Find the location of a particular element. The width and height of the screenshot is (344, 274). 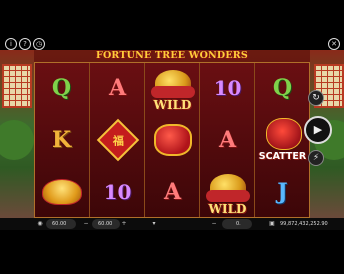

win-value: 0. is located at coordinates (238, 224).